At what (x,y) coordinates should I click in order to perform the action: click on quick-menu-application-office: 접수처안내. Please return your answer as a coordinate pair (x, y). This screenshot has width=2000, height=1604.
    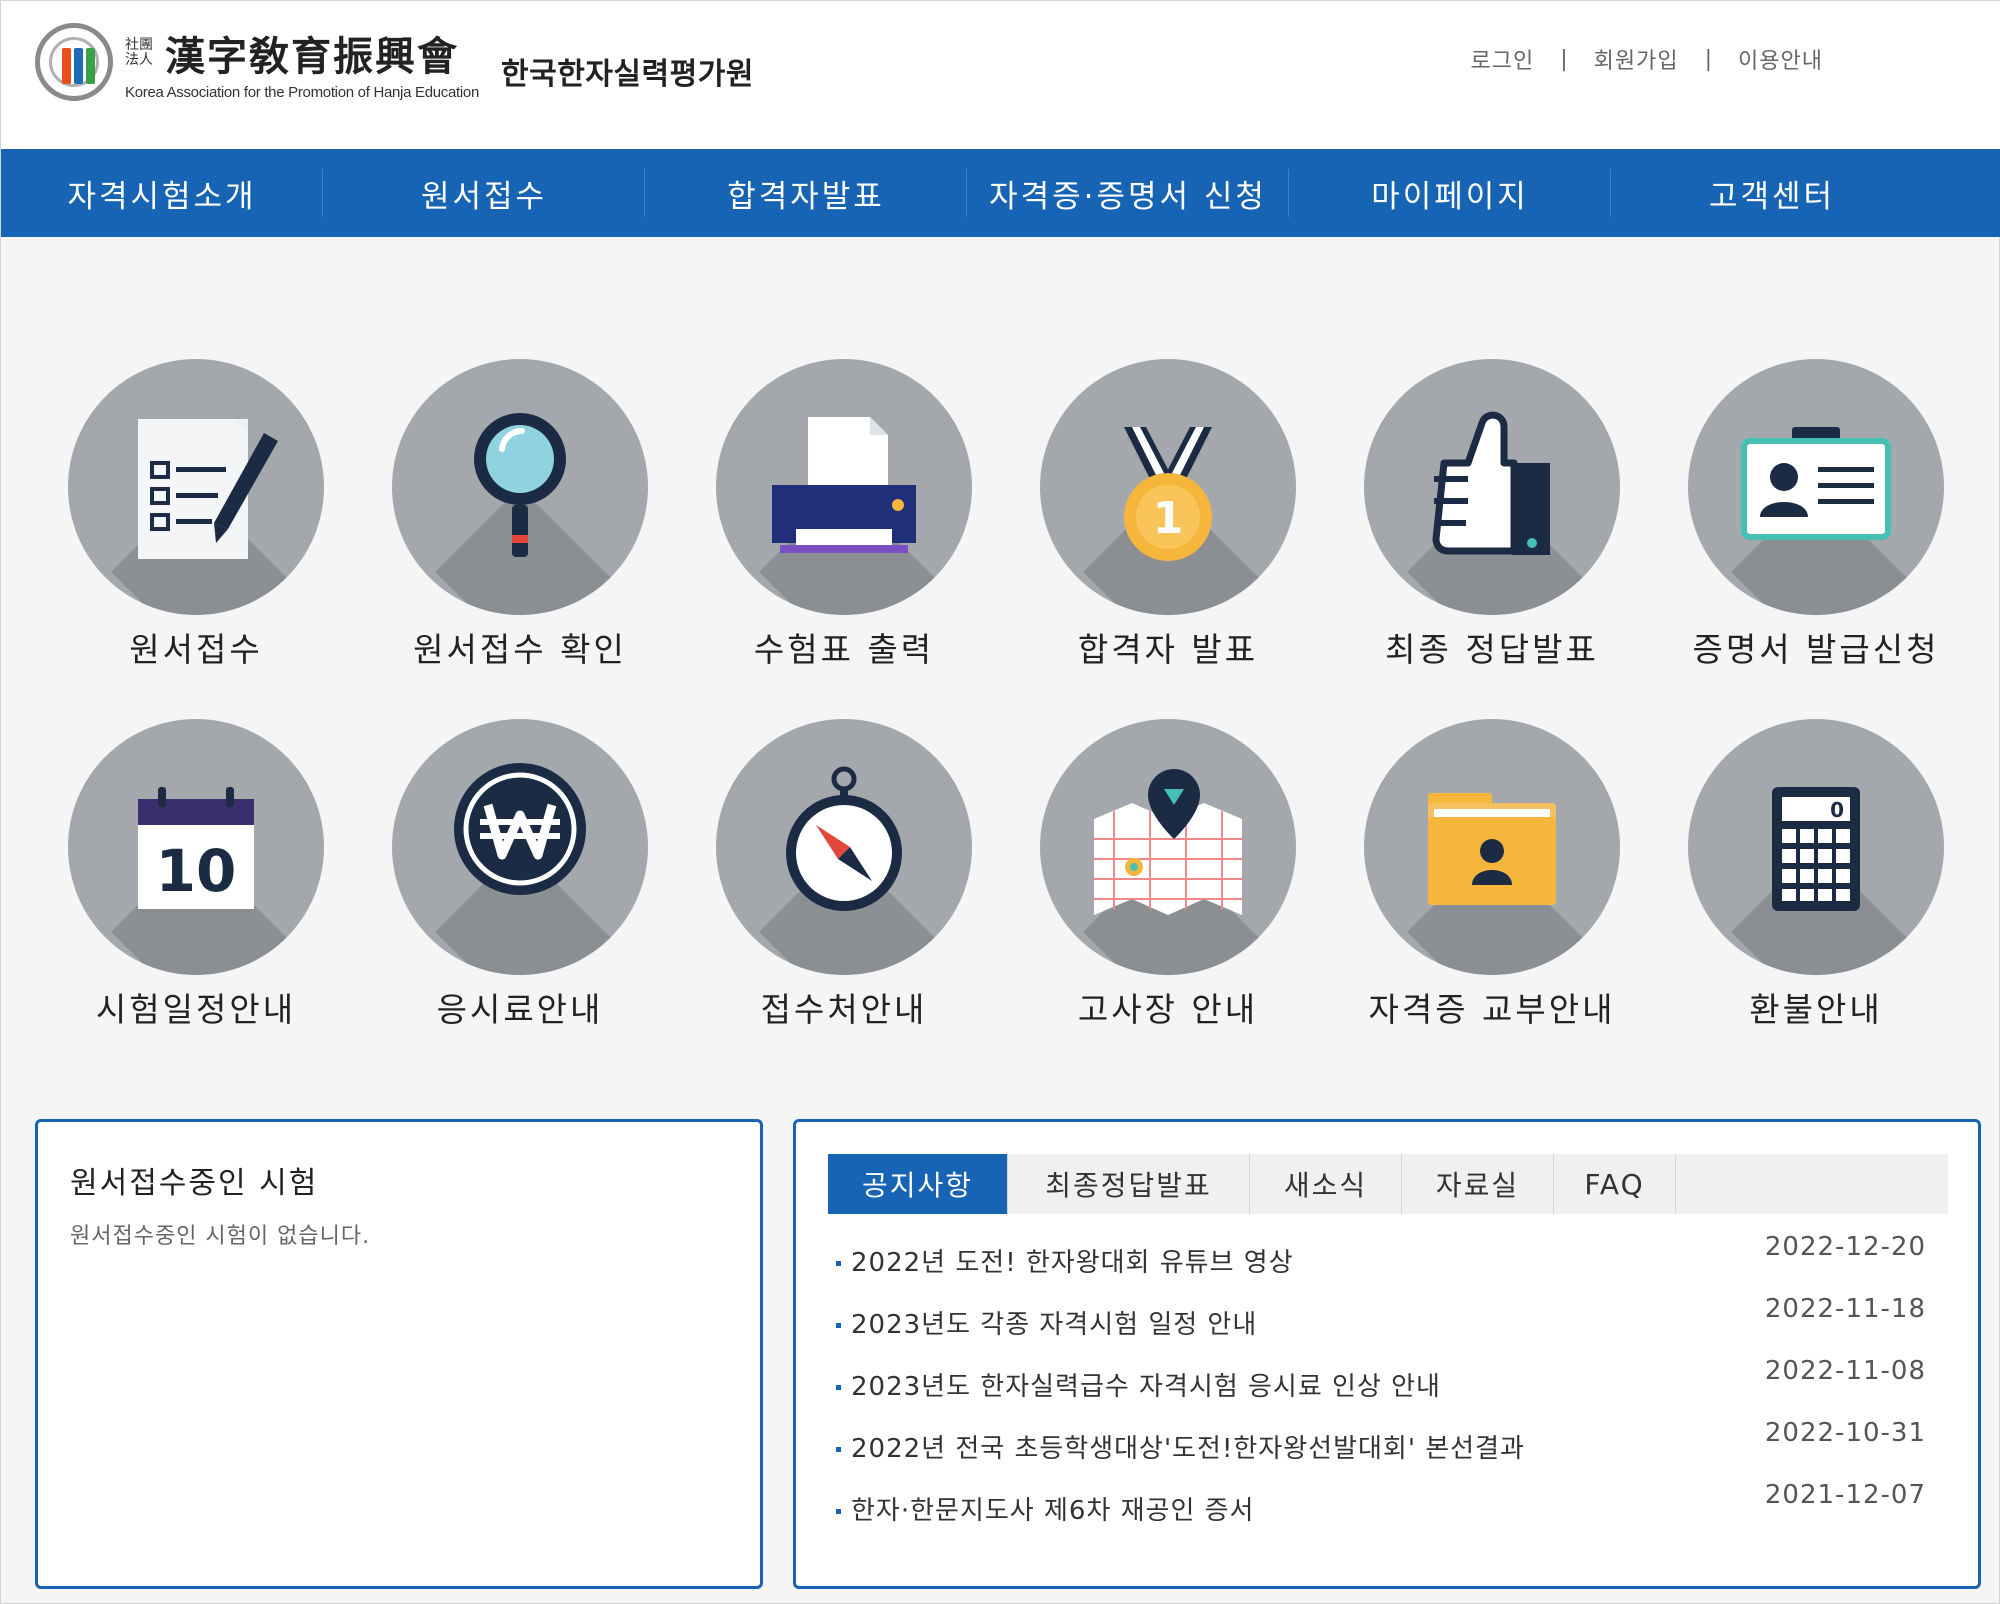
    Looking at the image, I should click on (844, 875).